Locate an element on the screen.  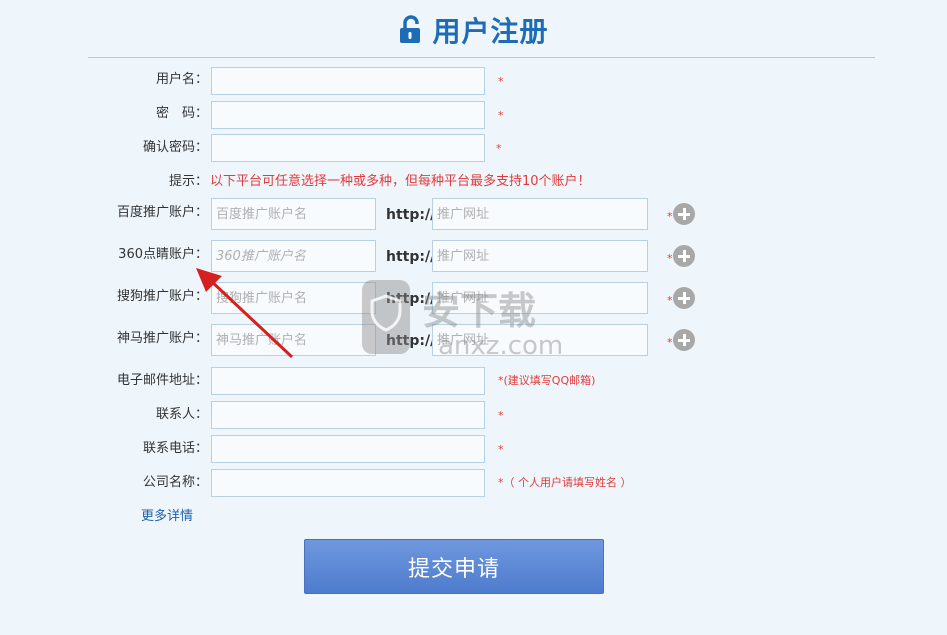
sogou-url-input is located at coordinates (540, 298).